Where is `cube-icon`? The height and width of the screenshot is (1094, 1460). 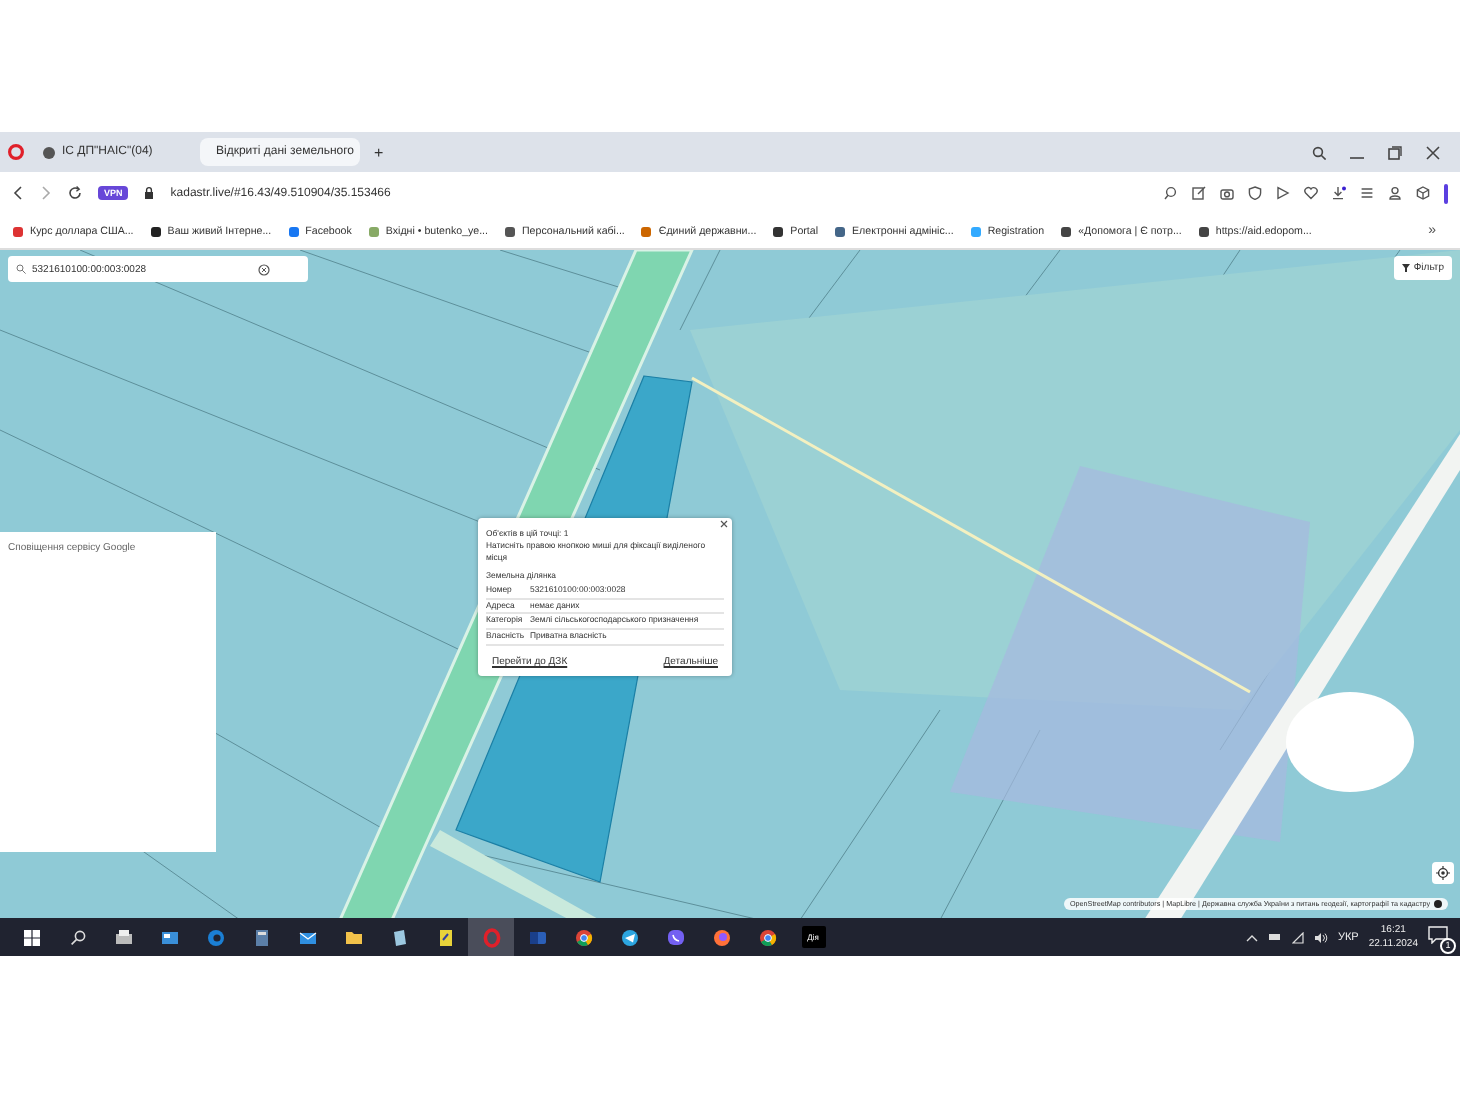 cube-icon is located at coordinates (1423, 193).